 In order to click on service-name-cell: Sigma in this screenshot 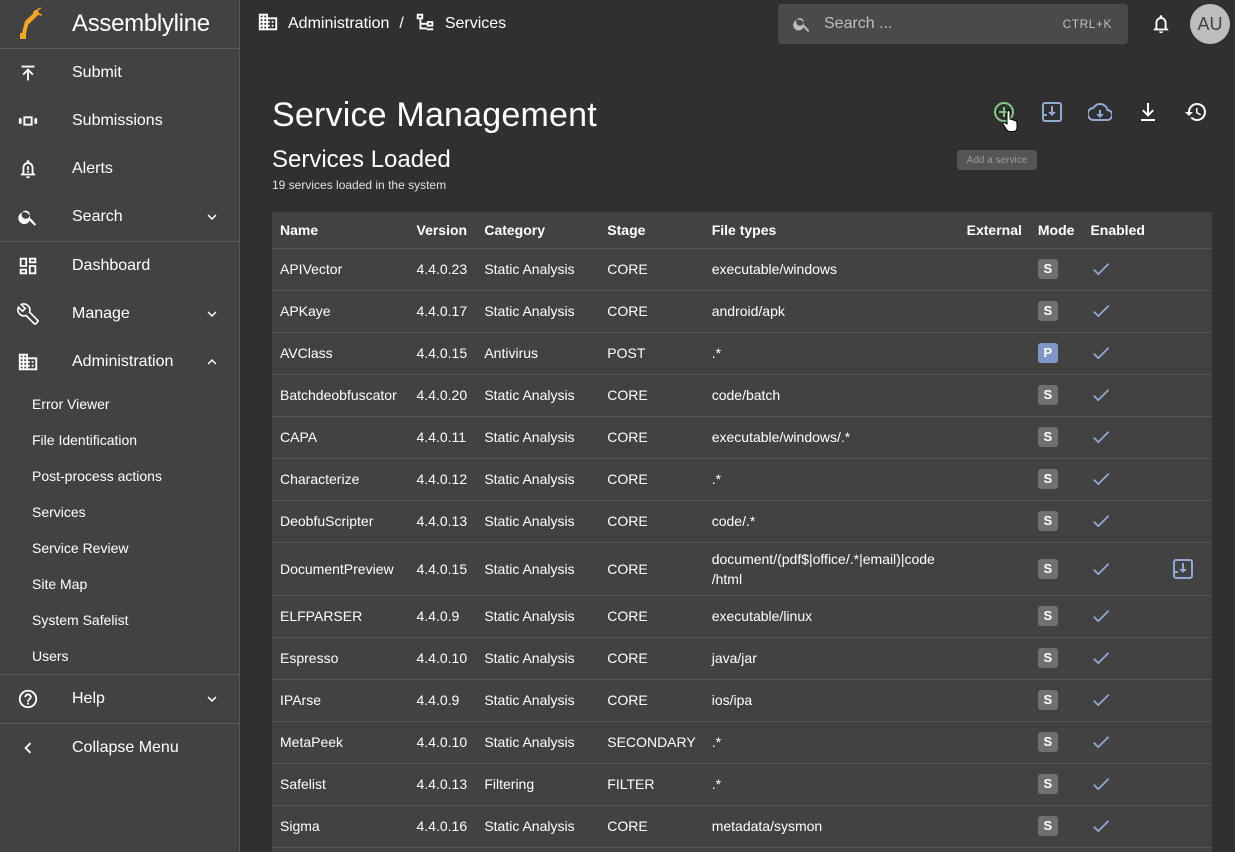, I will do `click(340, 826)`.